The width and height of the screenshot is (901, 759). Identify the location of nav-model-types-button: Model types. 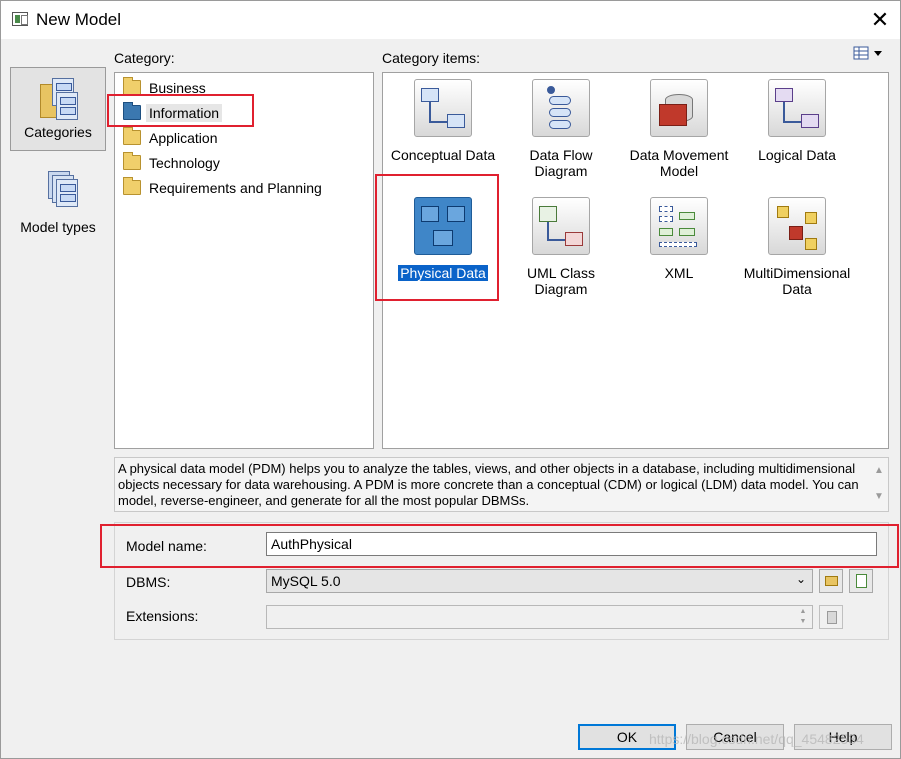
(58, 200).